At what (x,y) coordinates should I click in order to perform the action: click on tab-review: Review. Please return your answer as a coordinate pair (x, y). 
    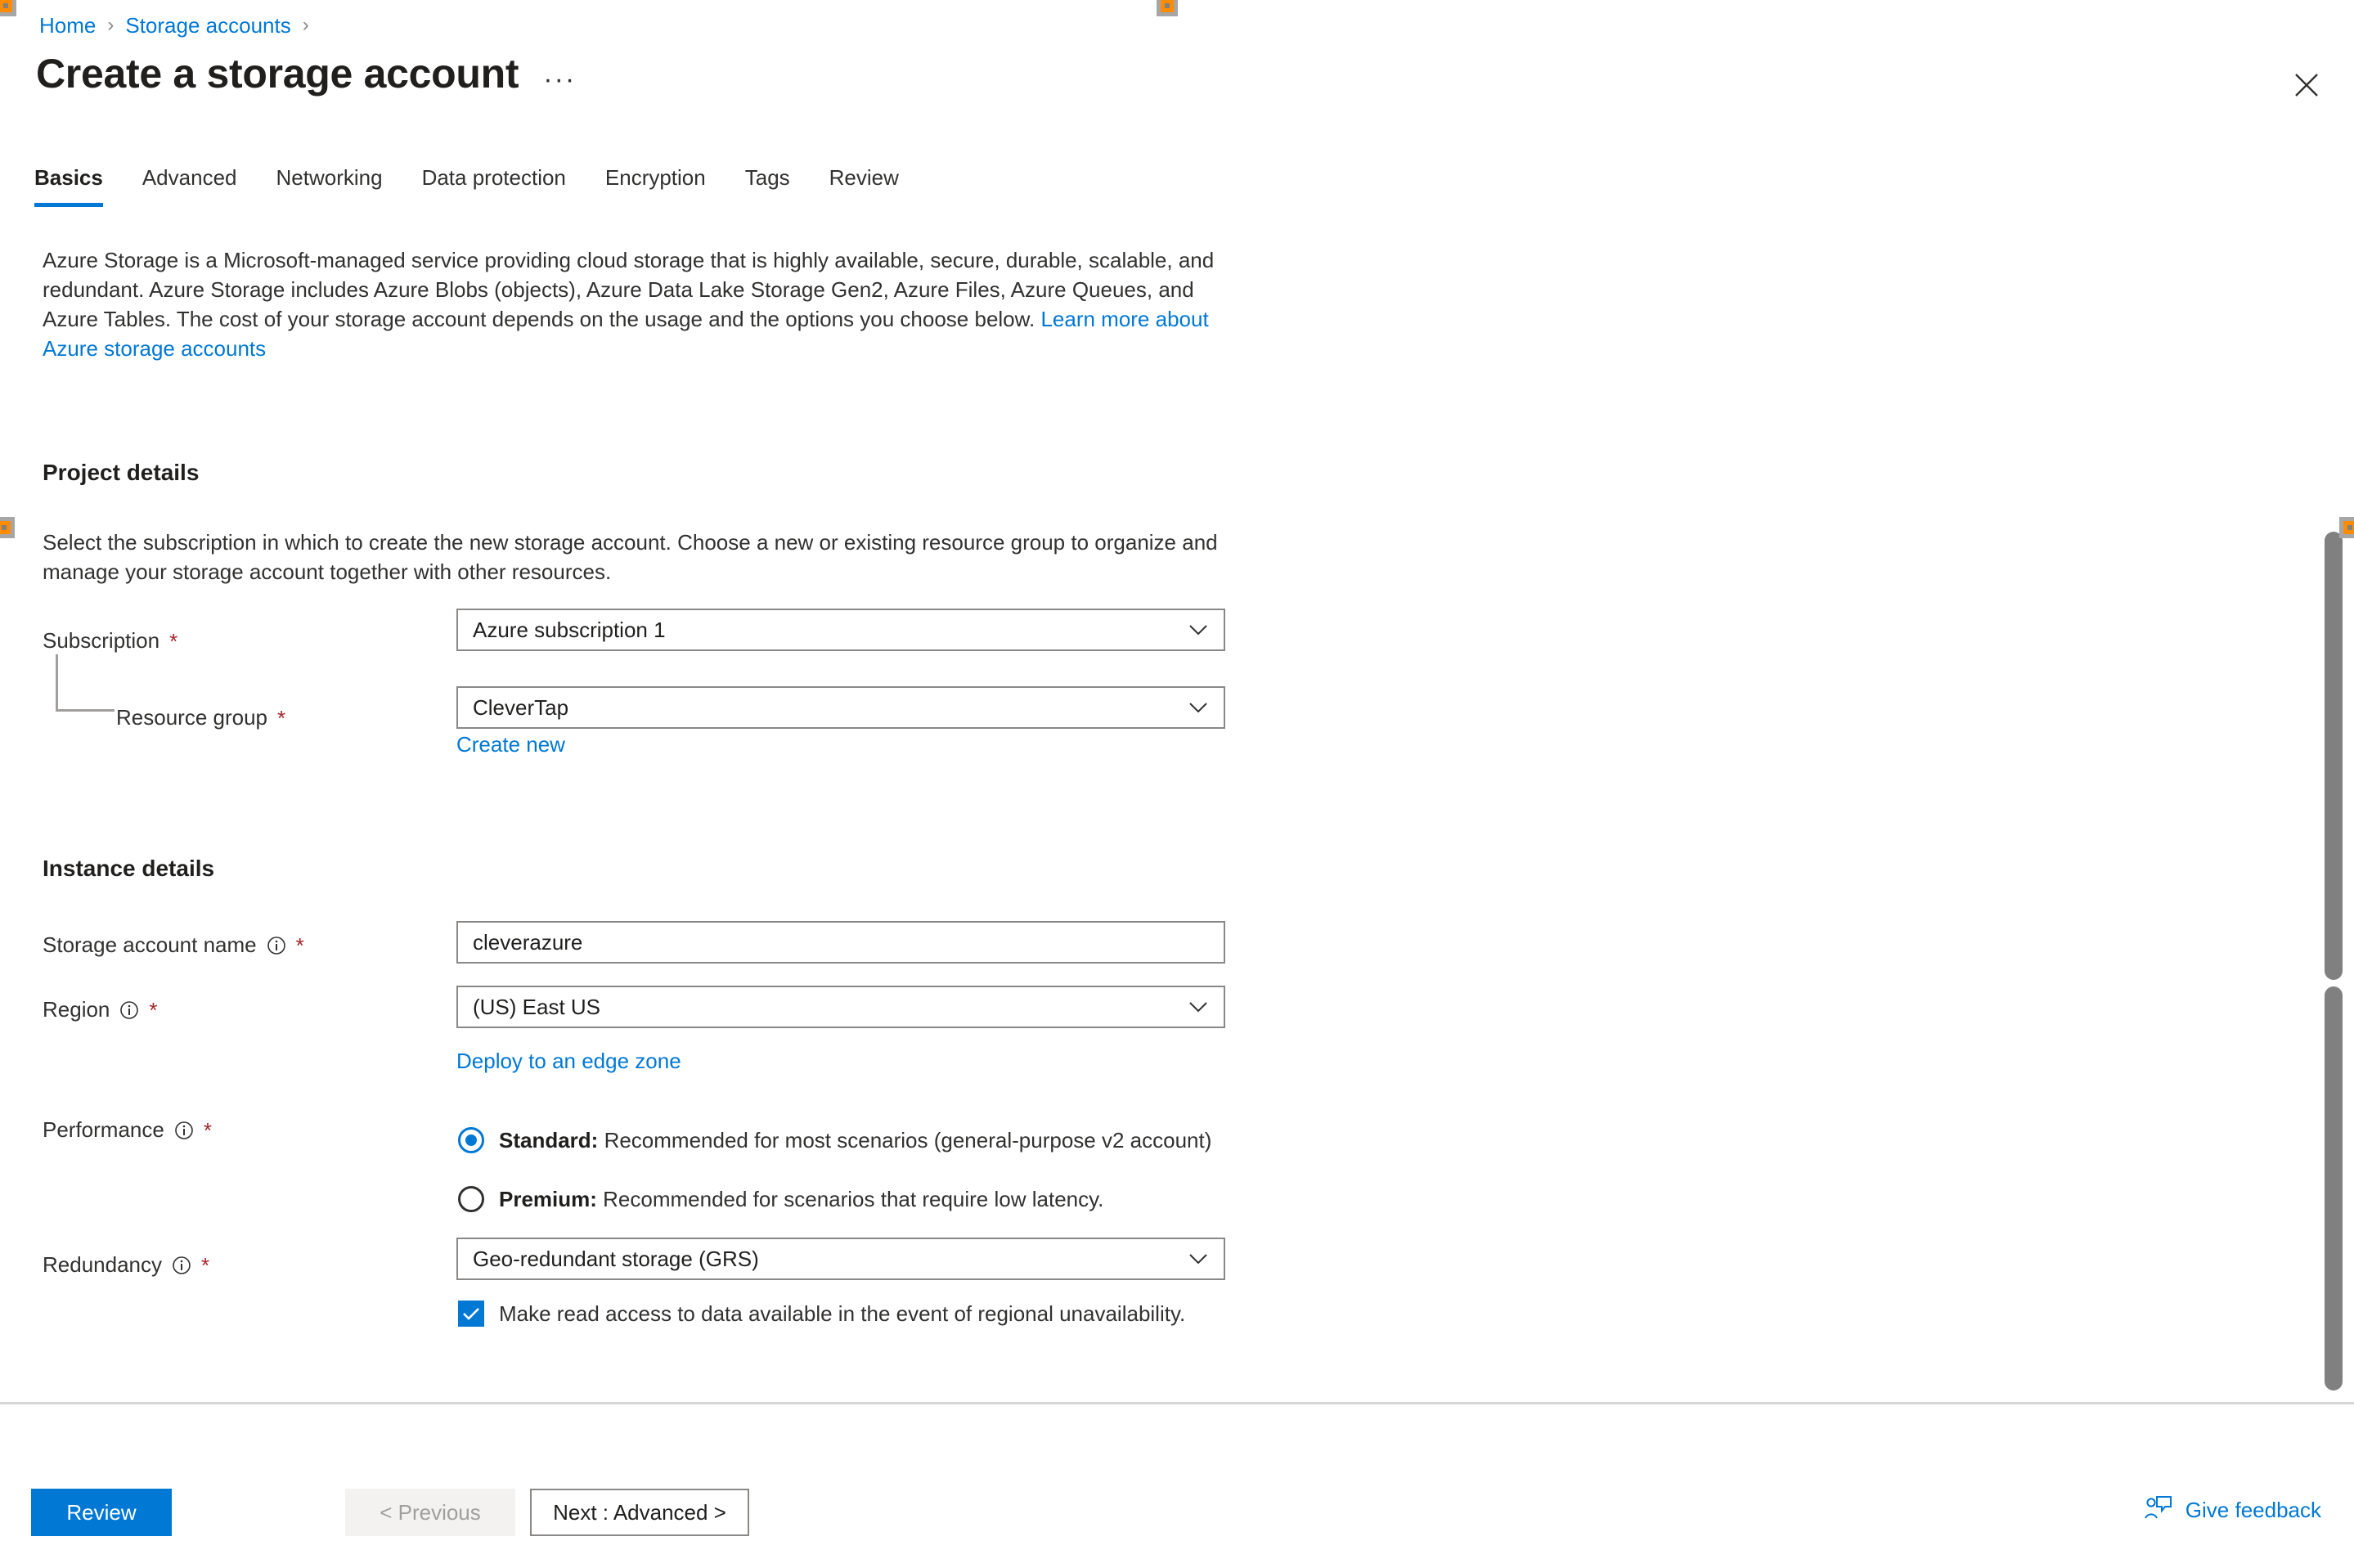
    Looking at the image, I should click on (864, 186).